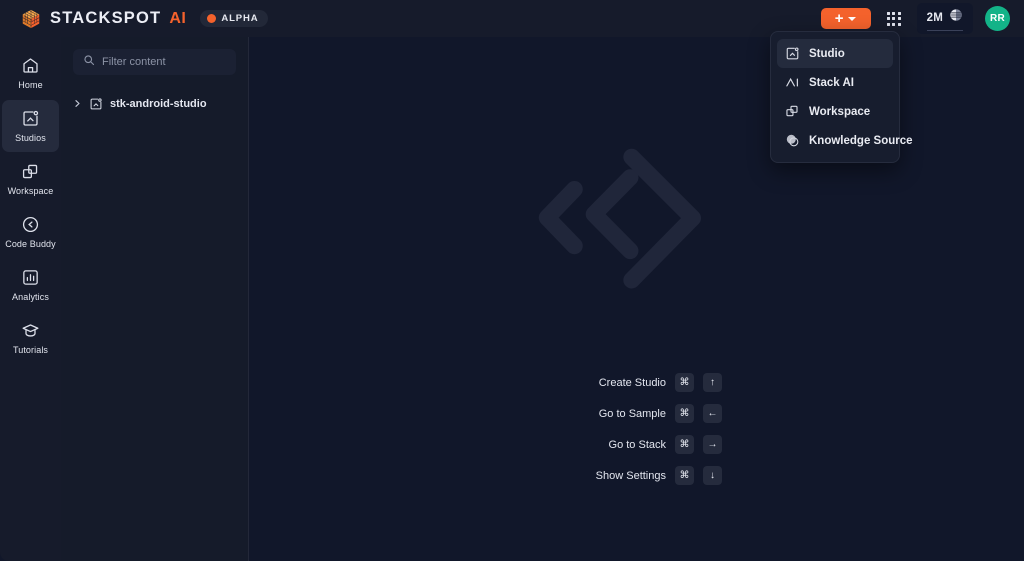  What do you see at coordinates (636, 243) in the screenshot?
I see `code-brackets-diamond-icon` at bounding box center [636, 243].